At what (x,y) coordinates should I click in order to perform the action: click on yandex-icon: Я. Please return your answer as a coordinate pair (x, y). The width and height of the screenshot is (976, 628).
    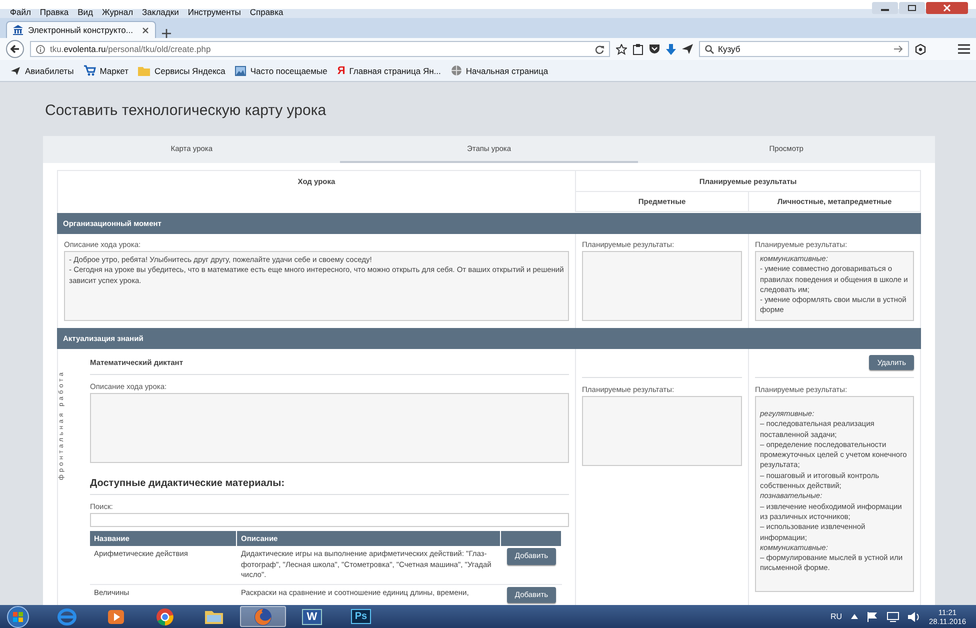
    Looking at the image, I should click on (341, 70).